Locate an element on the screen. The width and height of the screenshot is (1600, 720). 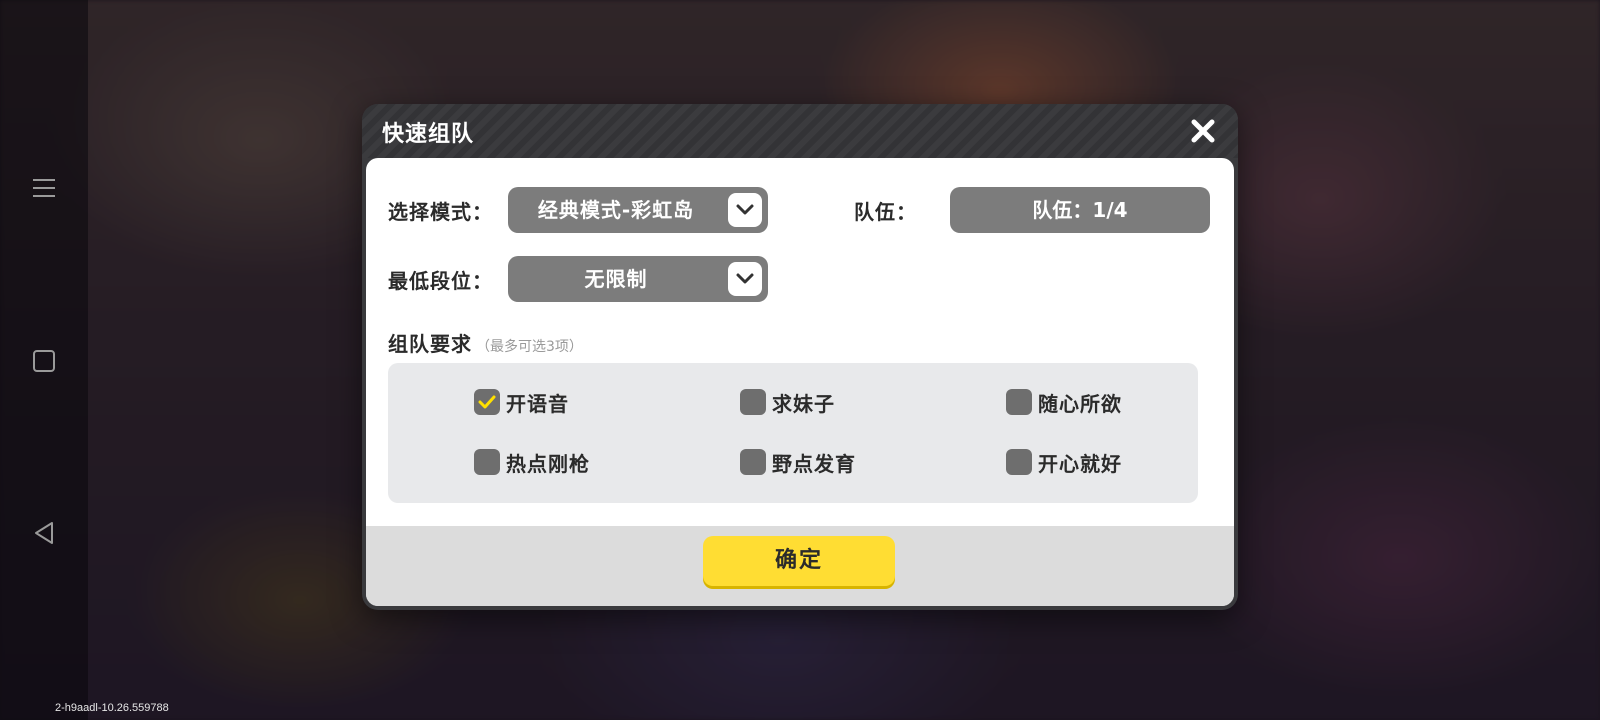
confirm-button: 确定 is located at coordinates (799, 561).